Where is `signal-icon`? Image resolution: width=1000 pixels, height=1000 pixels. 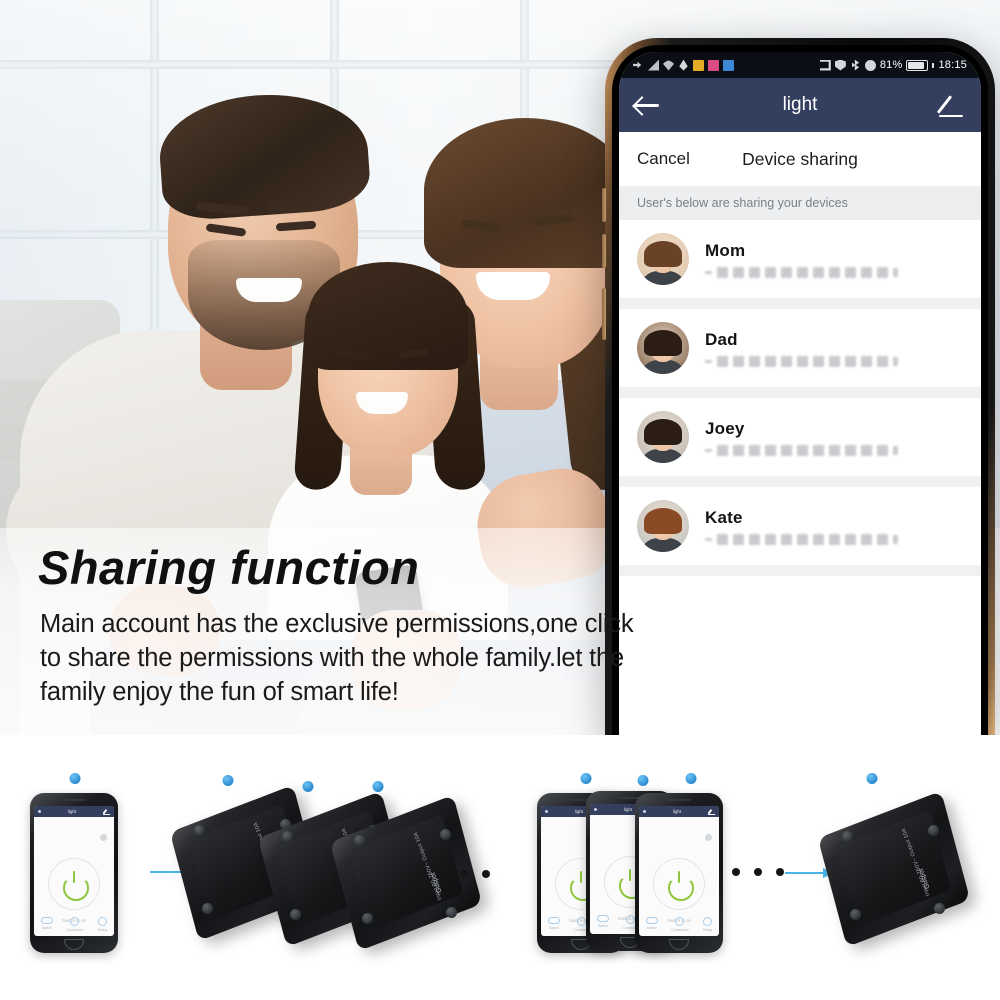
signal-icon is located at coordinates (653, 65).